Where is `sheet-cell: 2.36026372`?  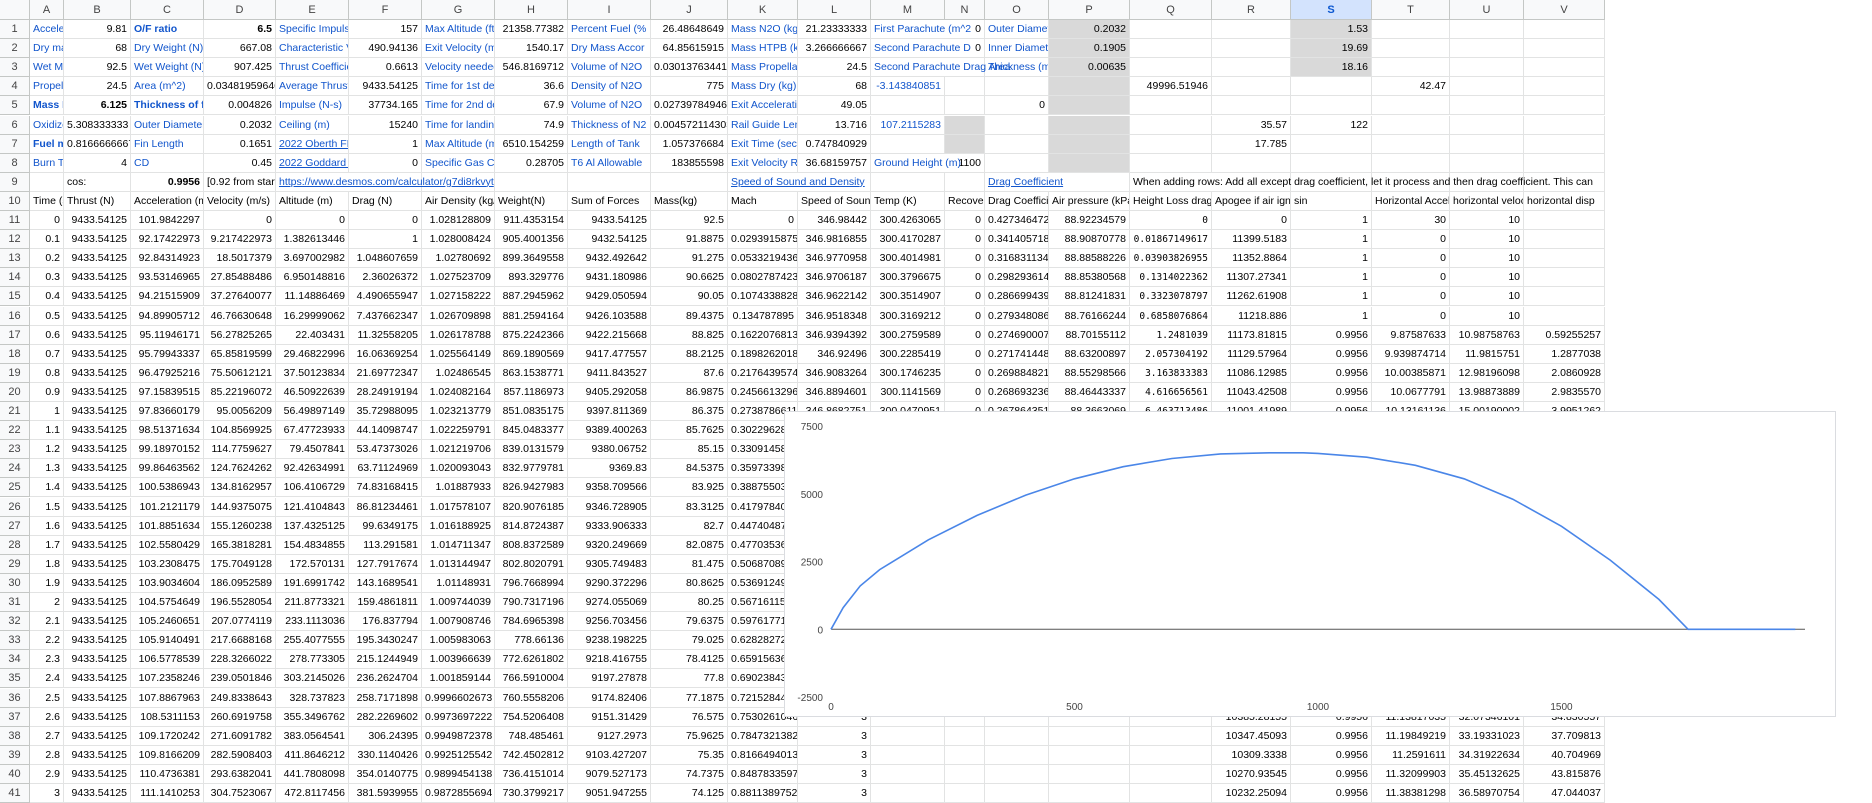
sheet-cell: 2.36026372 is located at coordinates (385, 278).